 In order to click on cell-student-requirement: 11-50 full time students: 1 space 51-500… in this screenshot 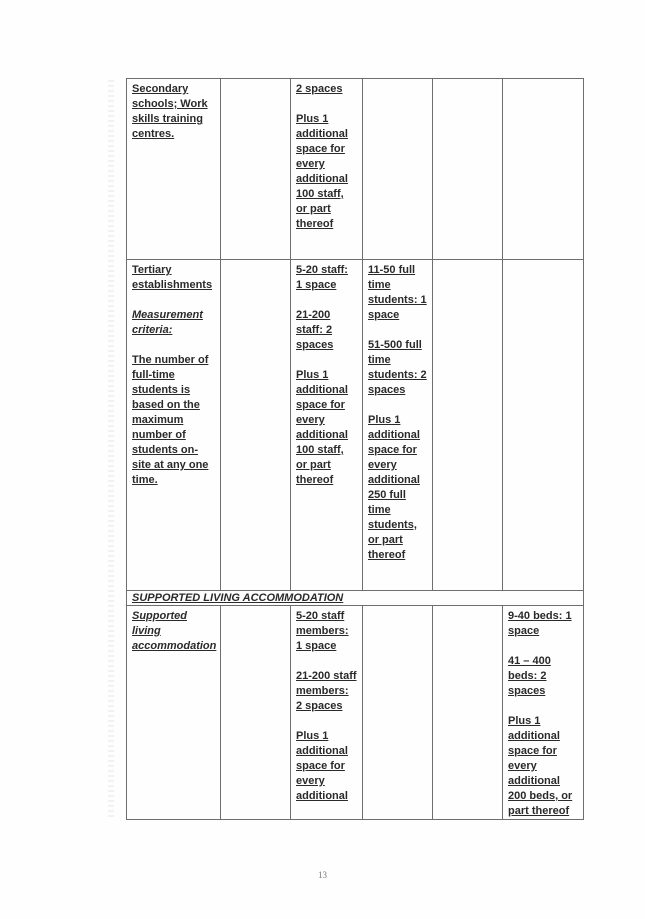, I will do `click(397, 425)`.